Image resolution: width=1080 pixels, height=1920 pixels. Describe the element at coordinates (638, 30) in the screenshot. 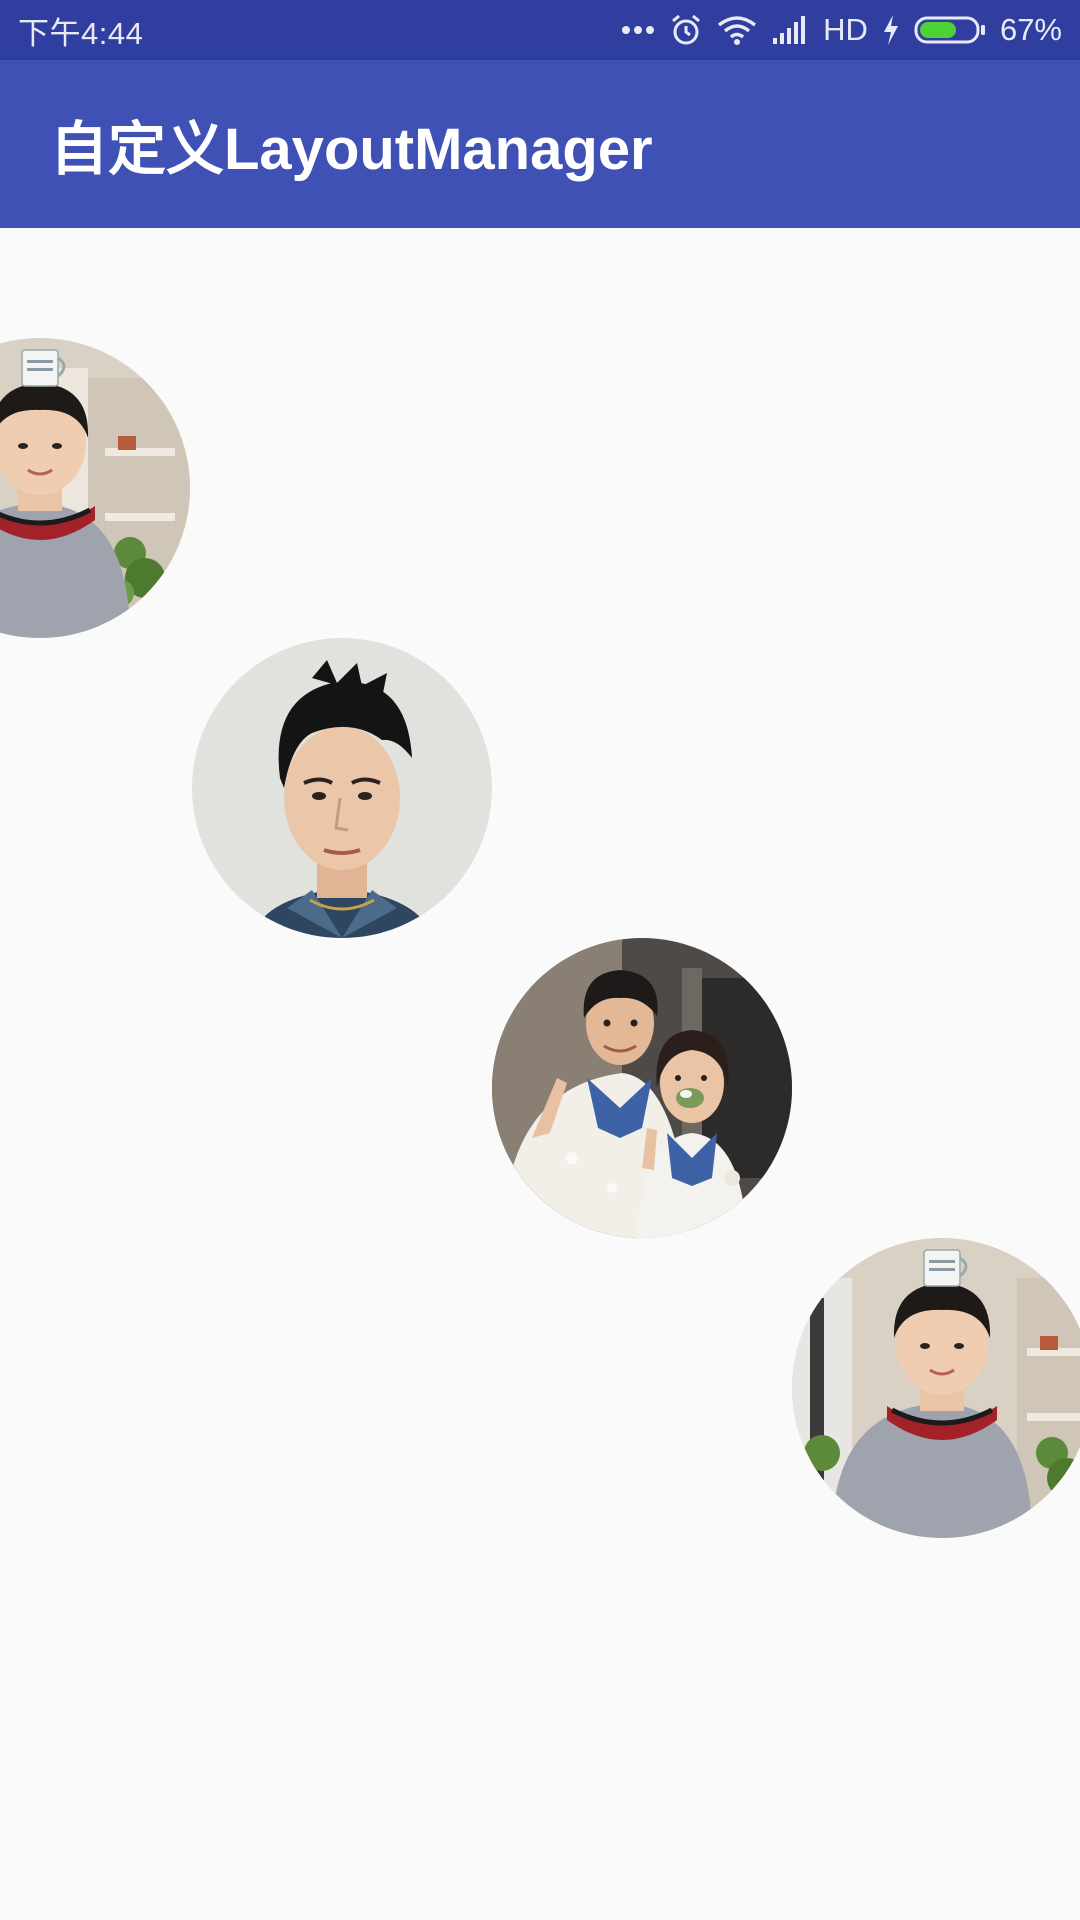

I see `more-dots-icon` at that location.